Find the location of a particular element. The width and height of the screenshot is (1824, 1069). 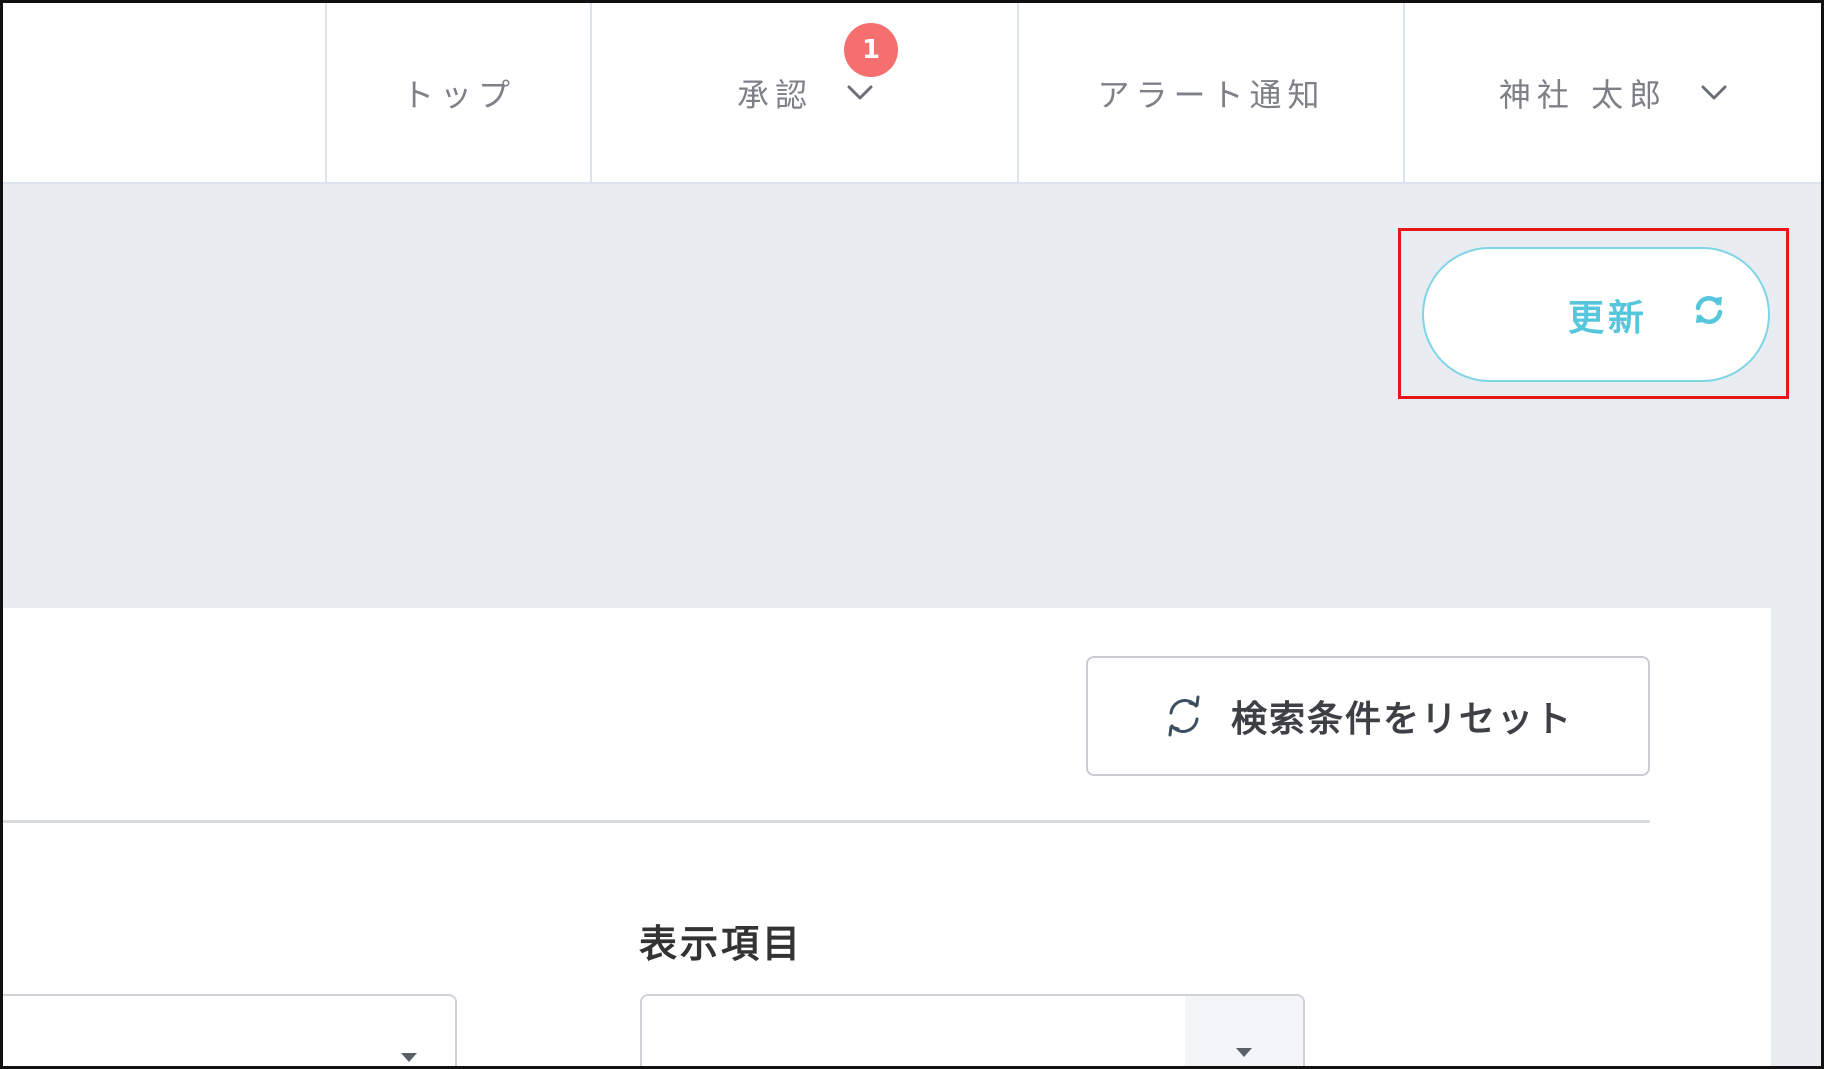

nav-item-approval-label: 承認 is located at coordinates (774, 95).